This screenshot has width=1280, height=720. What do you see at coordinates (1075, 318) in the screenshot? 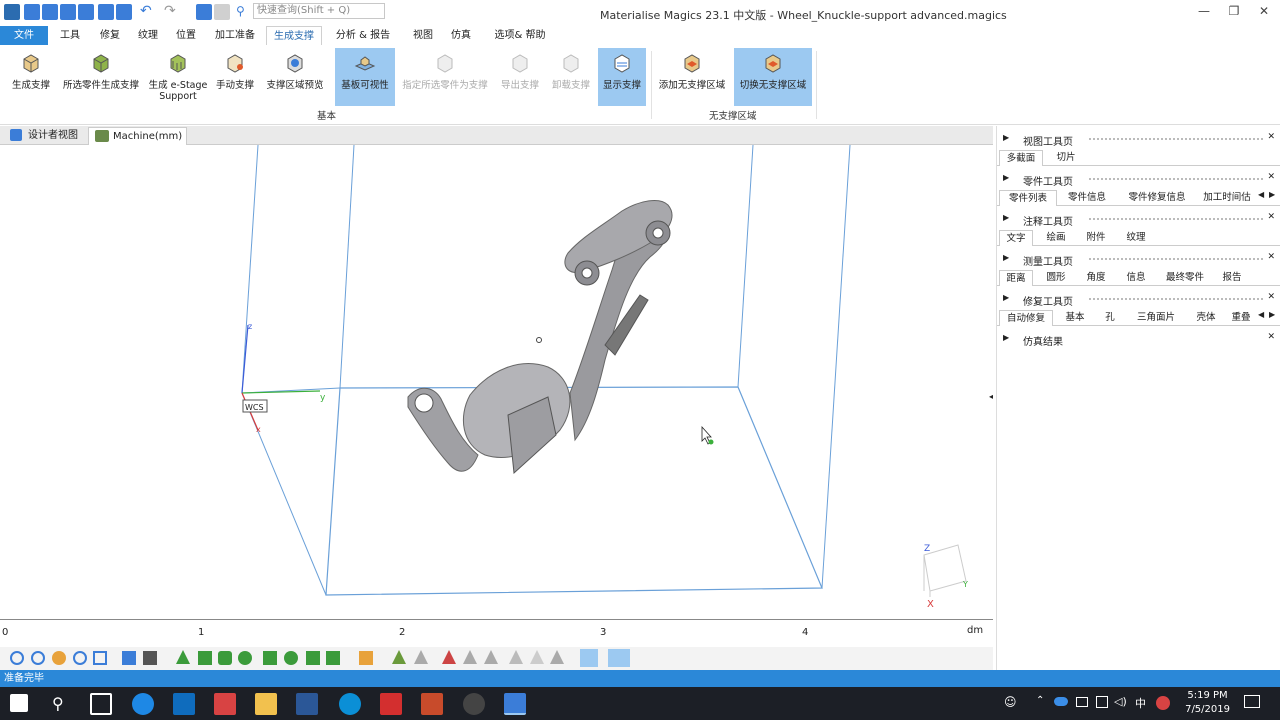
I see `tab-basic: 基本` at bounding box center [1075, 318].